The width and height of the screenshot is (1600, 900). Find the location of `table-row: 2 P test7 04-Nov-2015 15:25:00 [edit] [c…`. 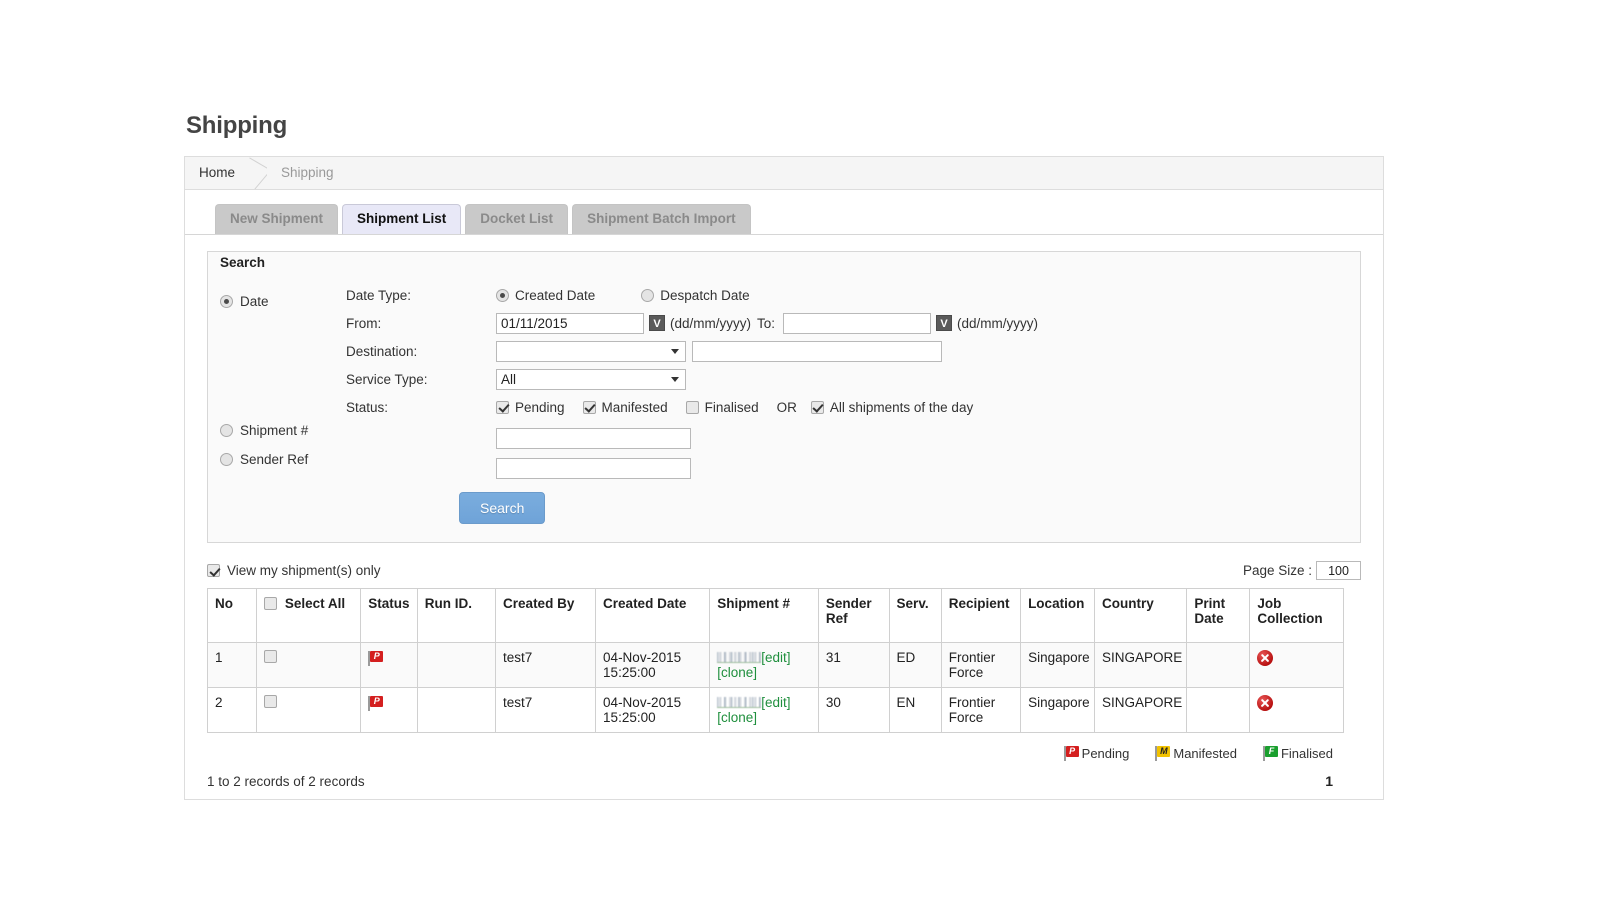

table-row: 2 P test7 04-Nov-2015 15:25:00 [edit] [c… is located at coordinates (775, 710).